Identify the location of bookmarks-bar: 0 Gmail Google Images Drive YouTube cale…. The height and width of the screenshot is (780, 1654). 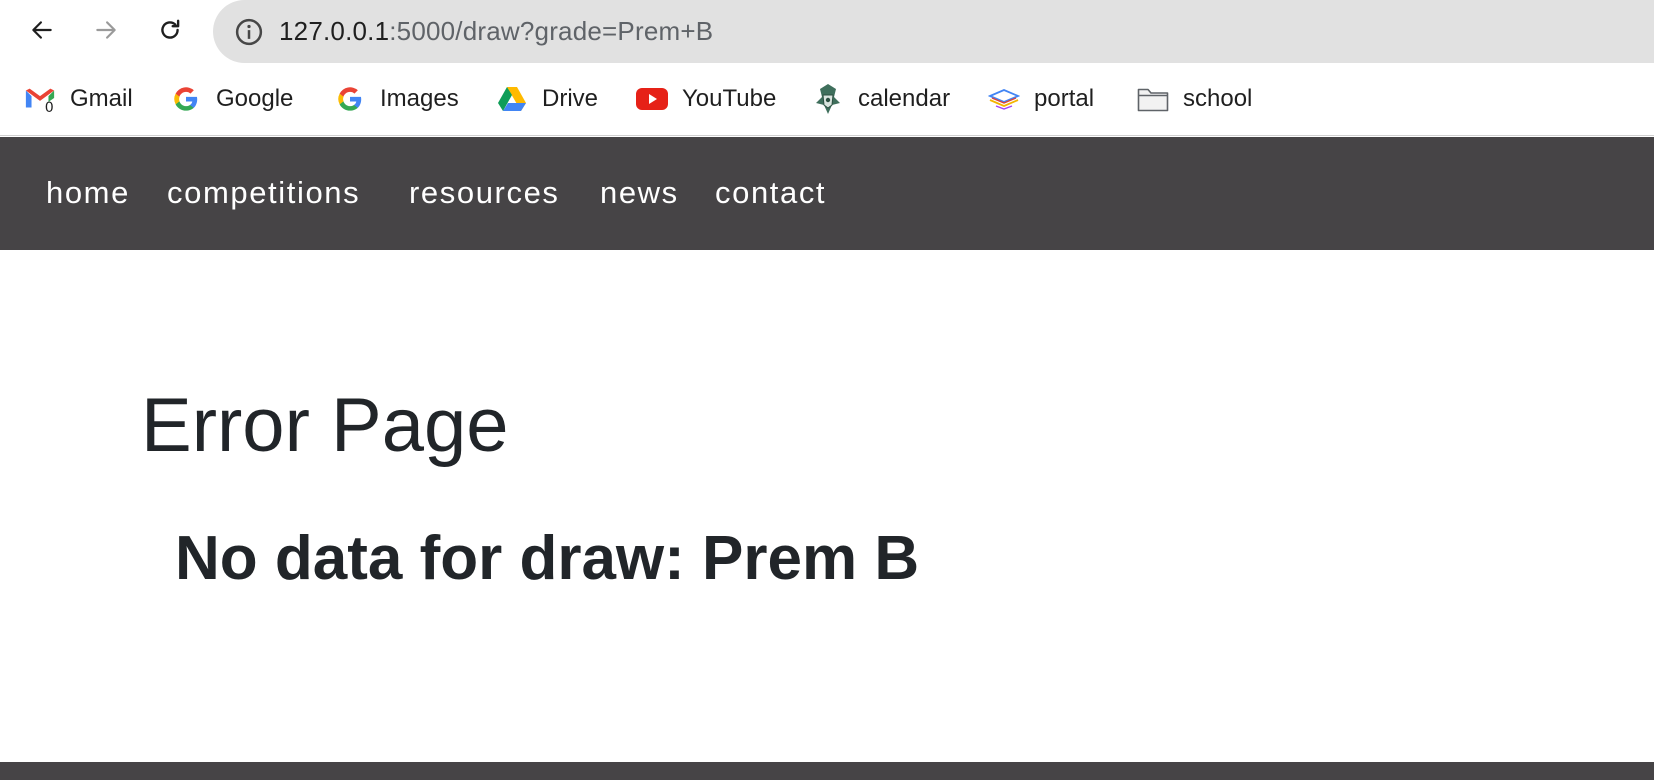
(827, 99).